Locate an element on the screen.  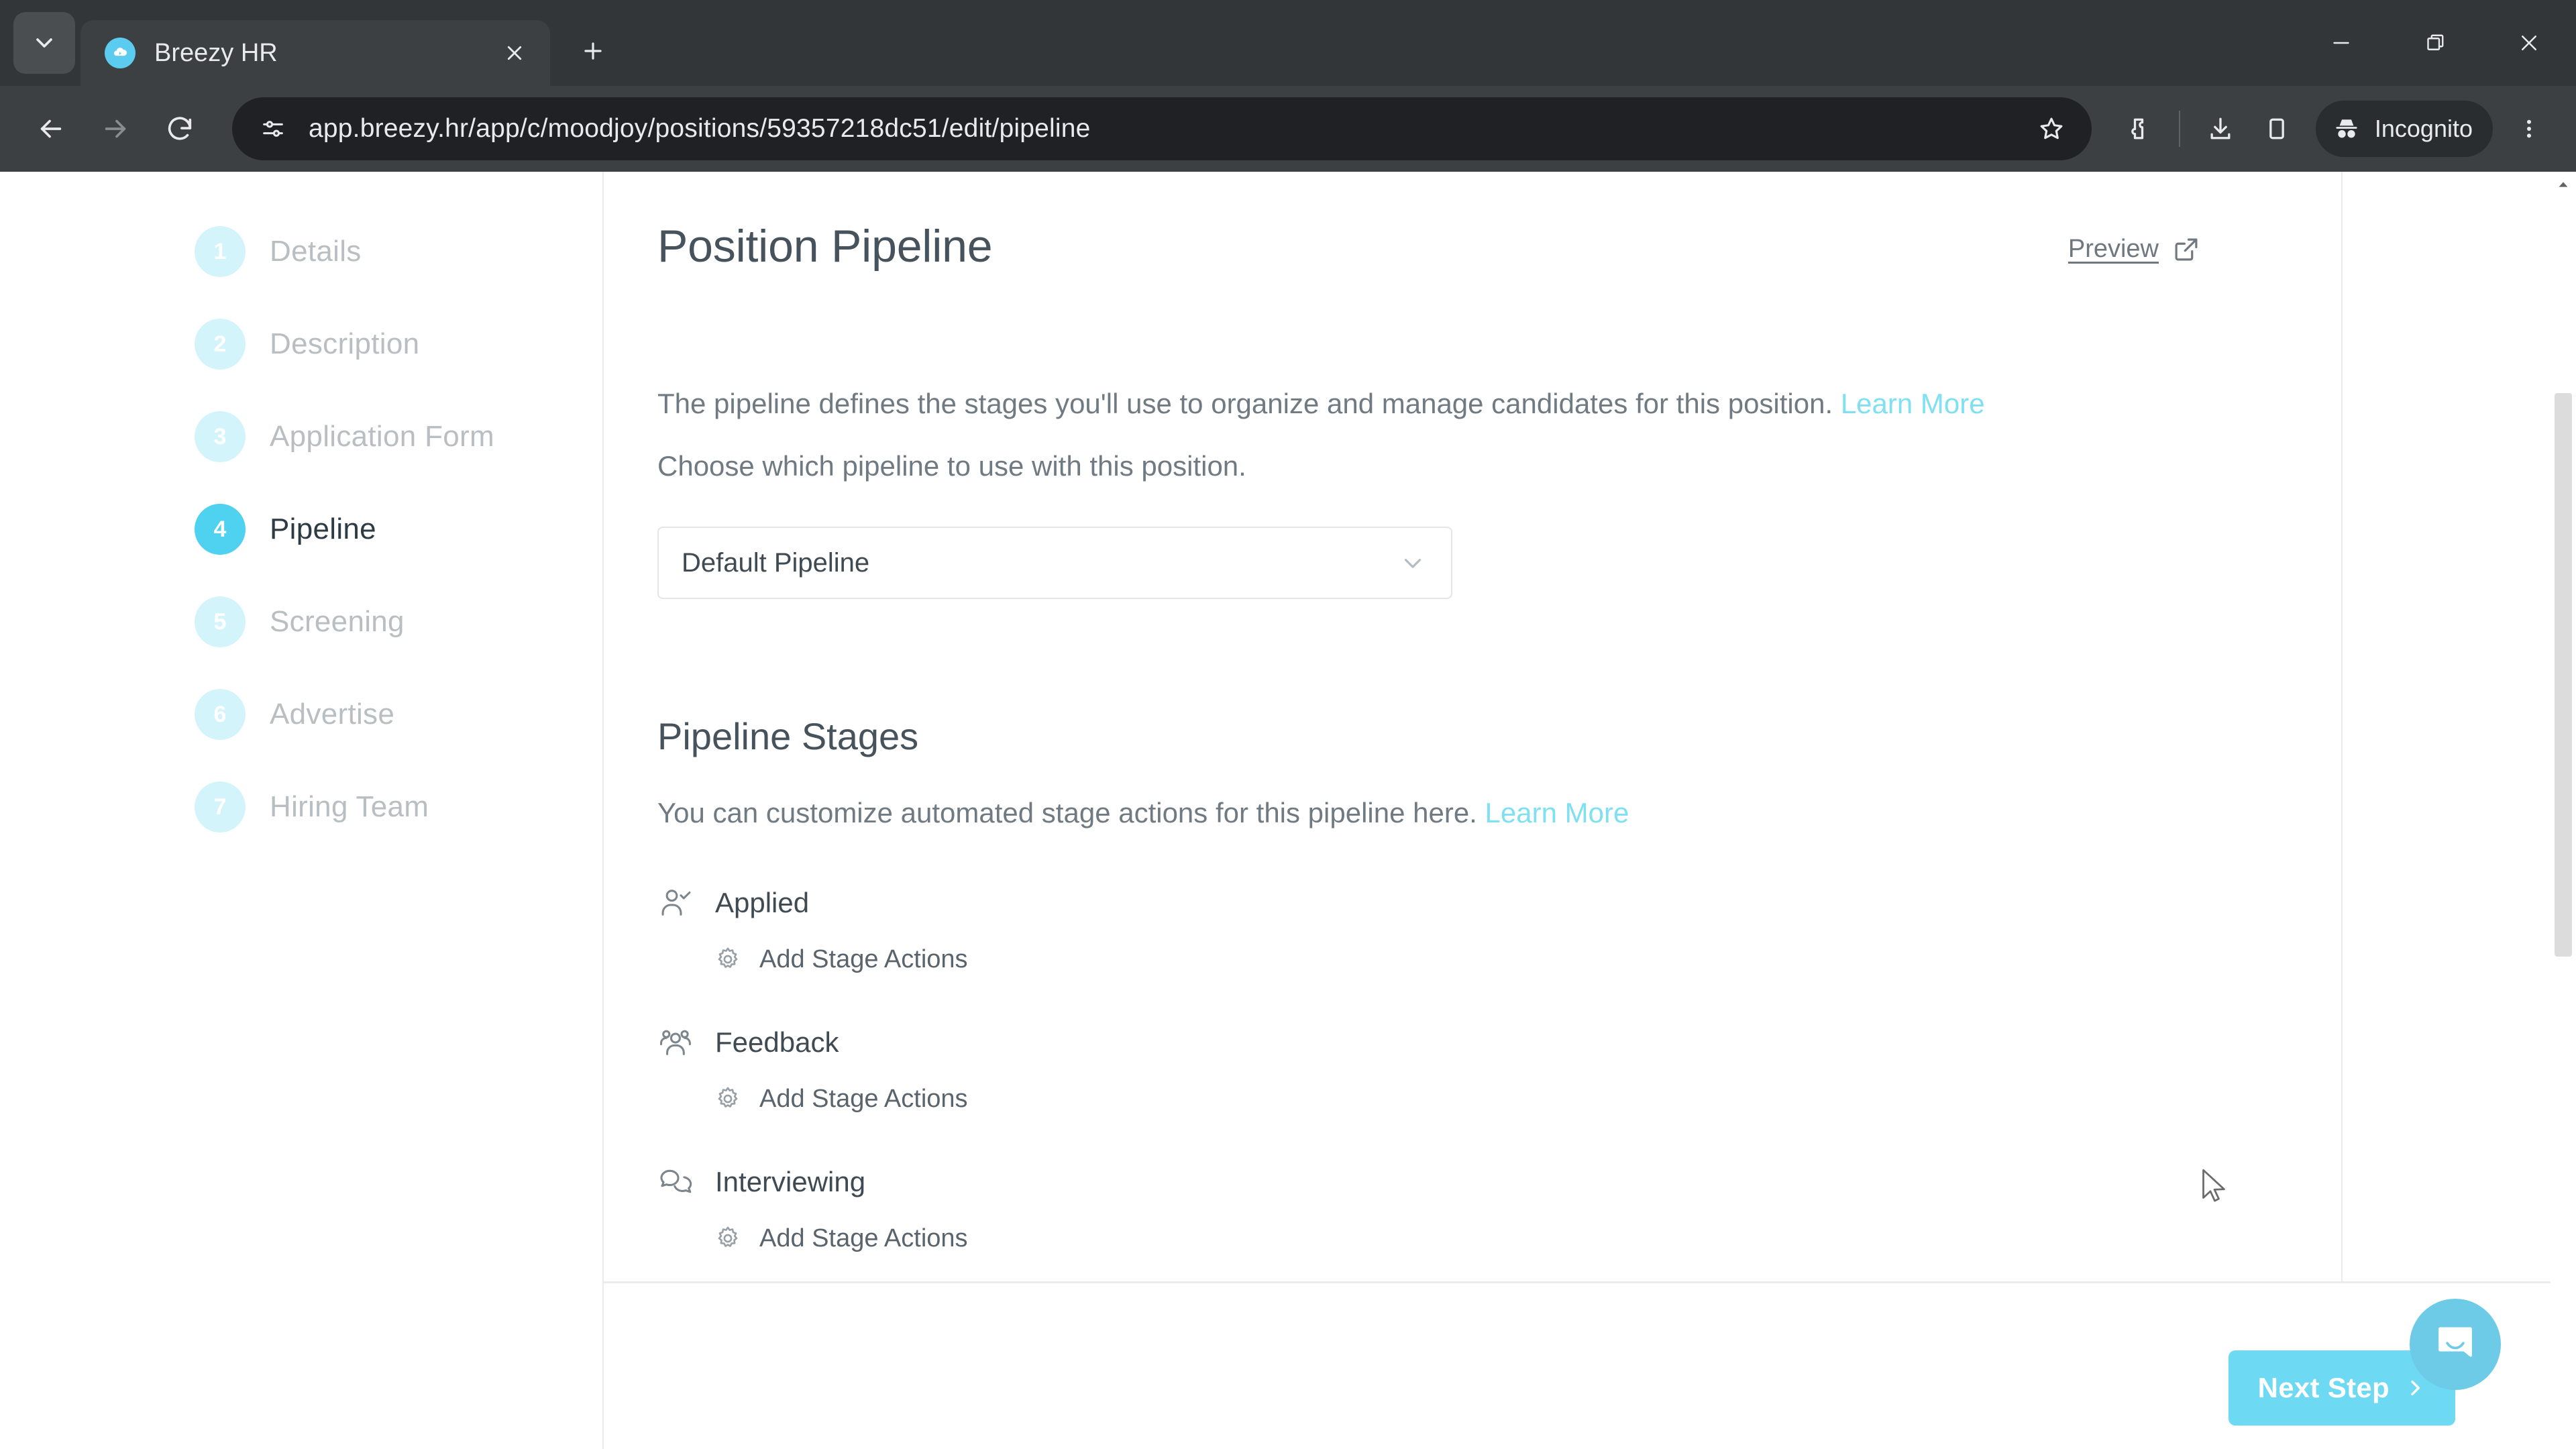
new-tab-button is located at coordinates (593, 51).